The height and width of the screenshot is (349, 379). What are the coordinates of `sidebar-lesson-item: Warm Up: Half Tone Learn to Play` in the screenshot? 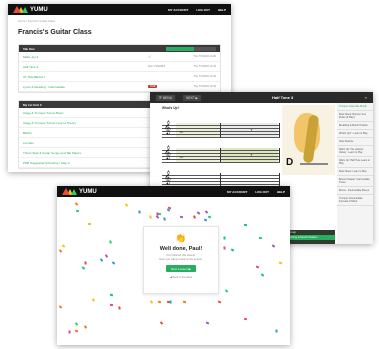 It's located at (355, 162).